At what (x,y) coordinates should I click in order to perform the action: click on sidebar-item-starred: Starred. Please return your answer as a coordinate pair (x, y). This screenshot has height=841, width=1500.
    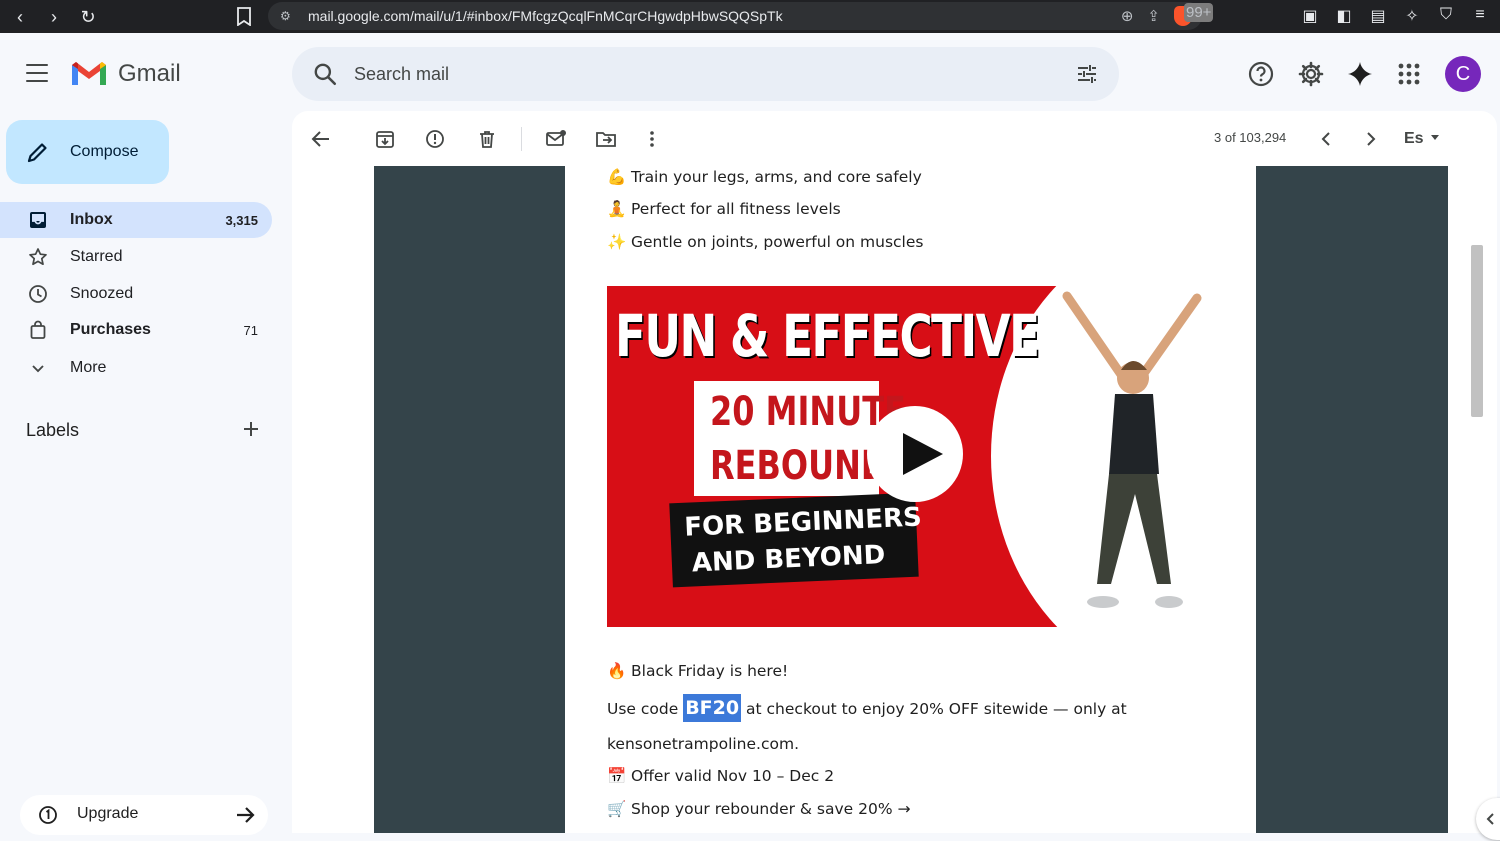
    Looking at the image, I should click on (136, 257).